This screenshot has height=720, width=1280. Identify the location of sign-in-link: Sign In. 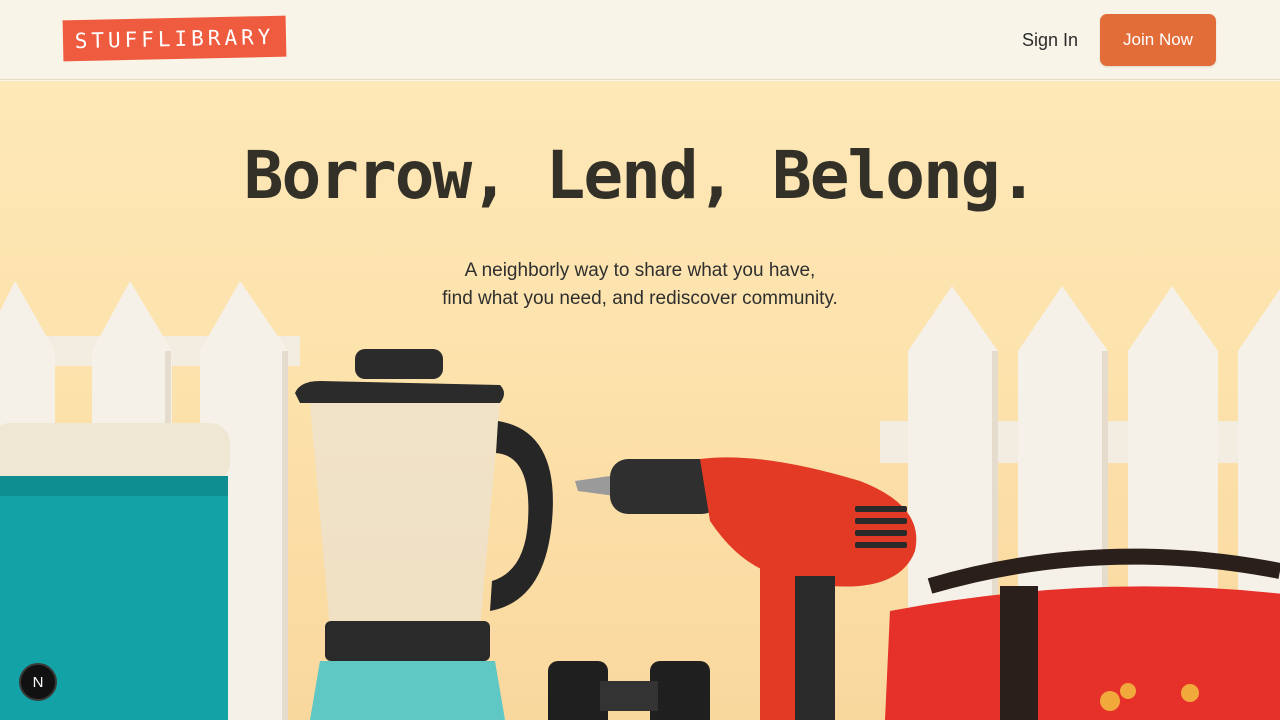
(1050, 40).